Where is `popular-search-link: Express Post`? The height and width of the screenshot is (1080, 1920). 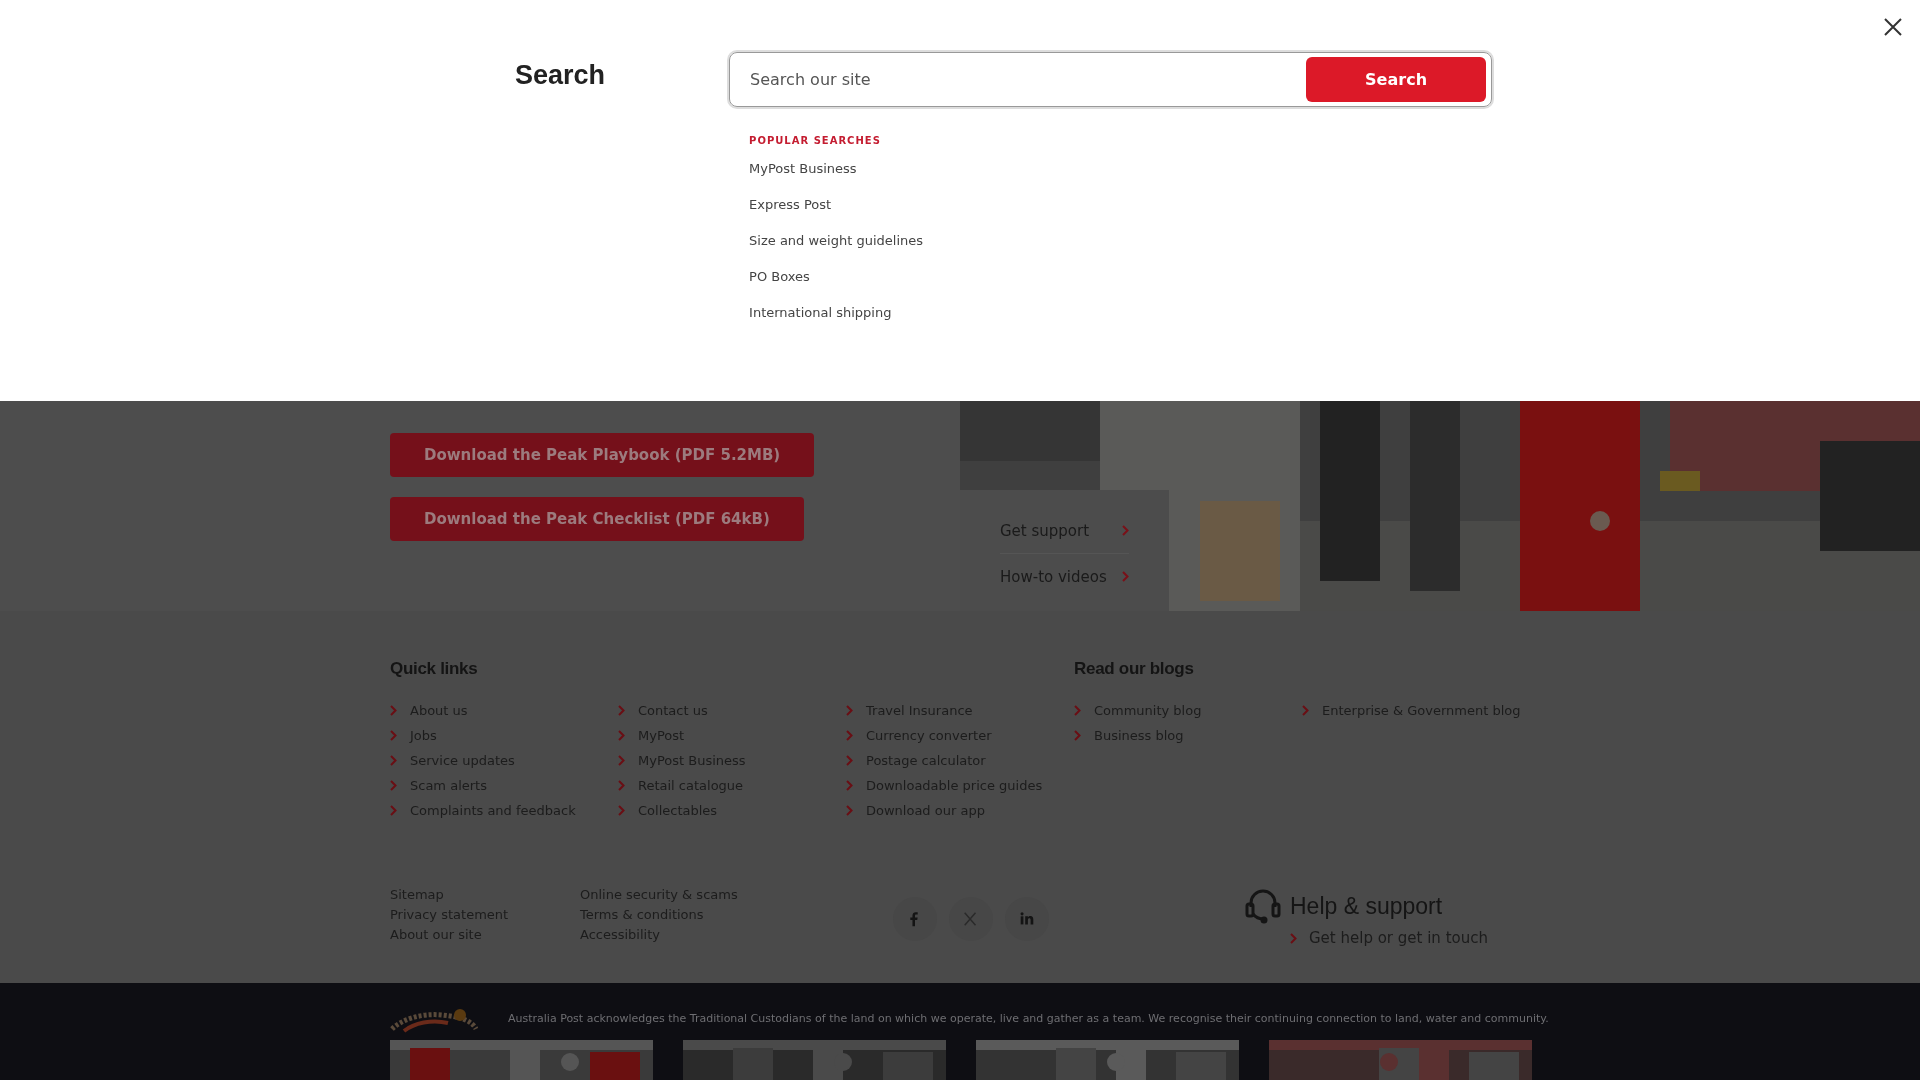 popular-search-link: Express Post is located at coordinates (790, 214).